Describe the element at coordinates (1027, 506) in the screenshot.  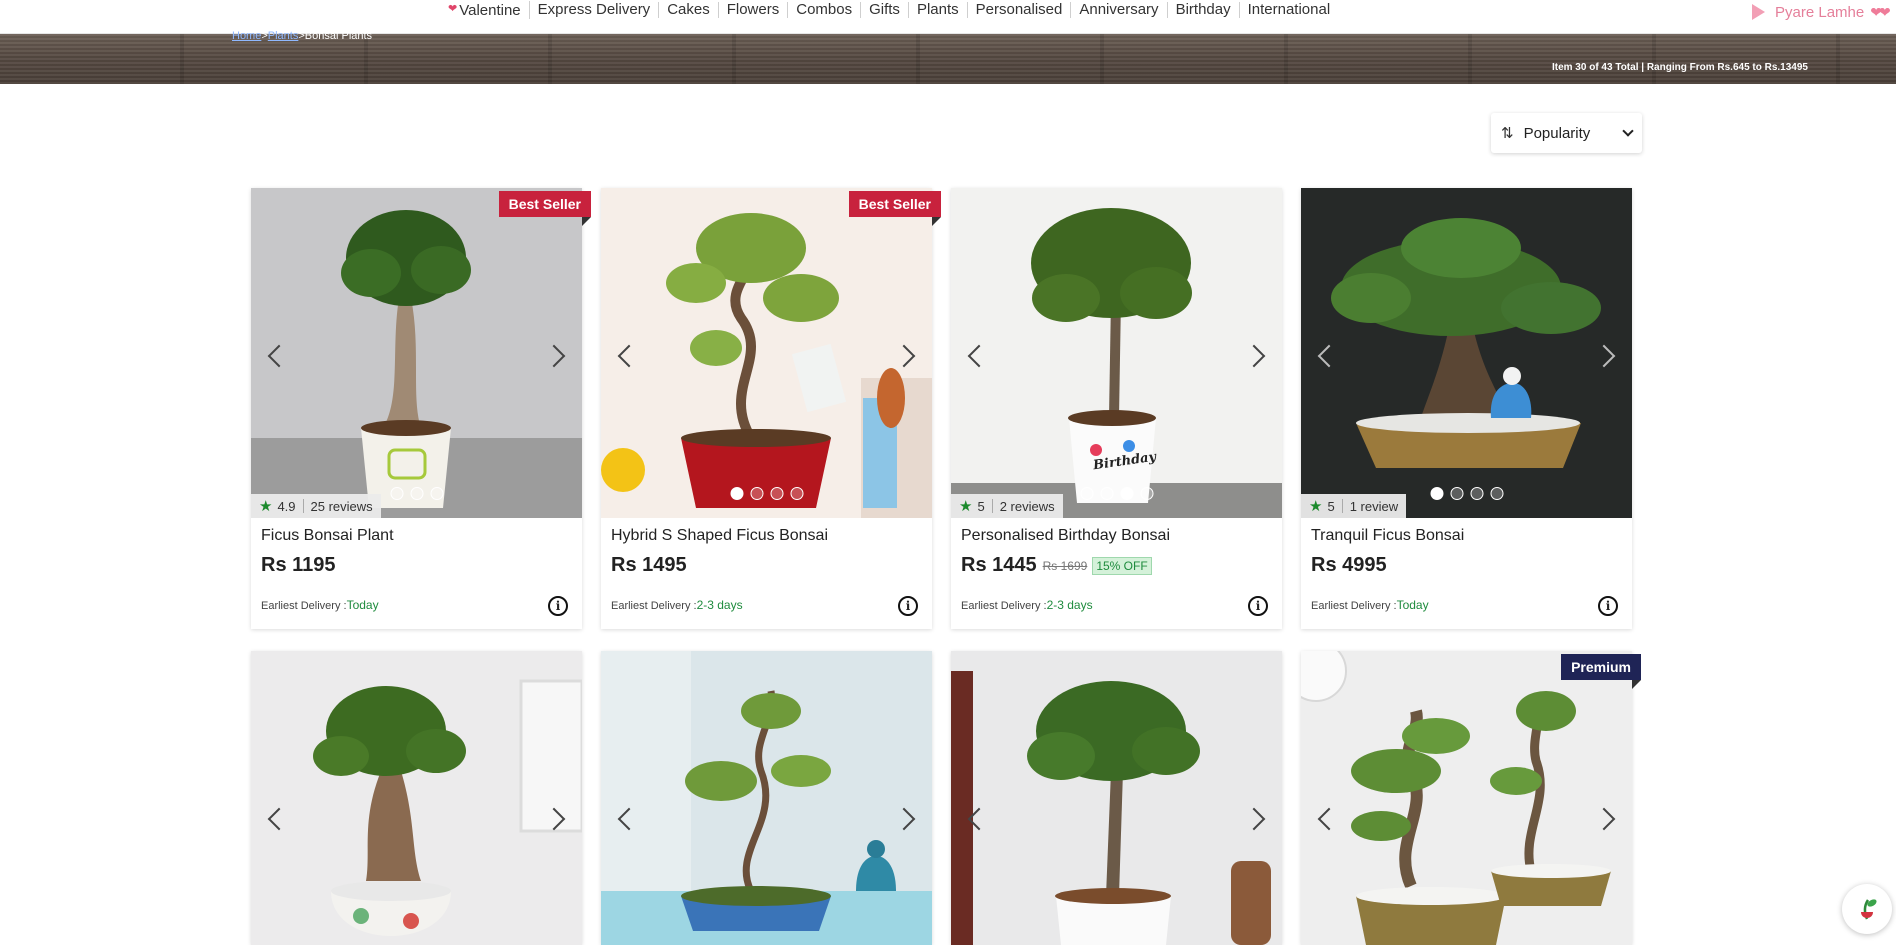
I see `review-count: 2 reviews` at that location.